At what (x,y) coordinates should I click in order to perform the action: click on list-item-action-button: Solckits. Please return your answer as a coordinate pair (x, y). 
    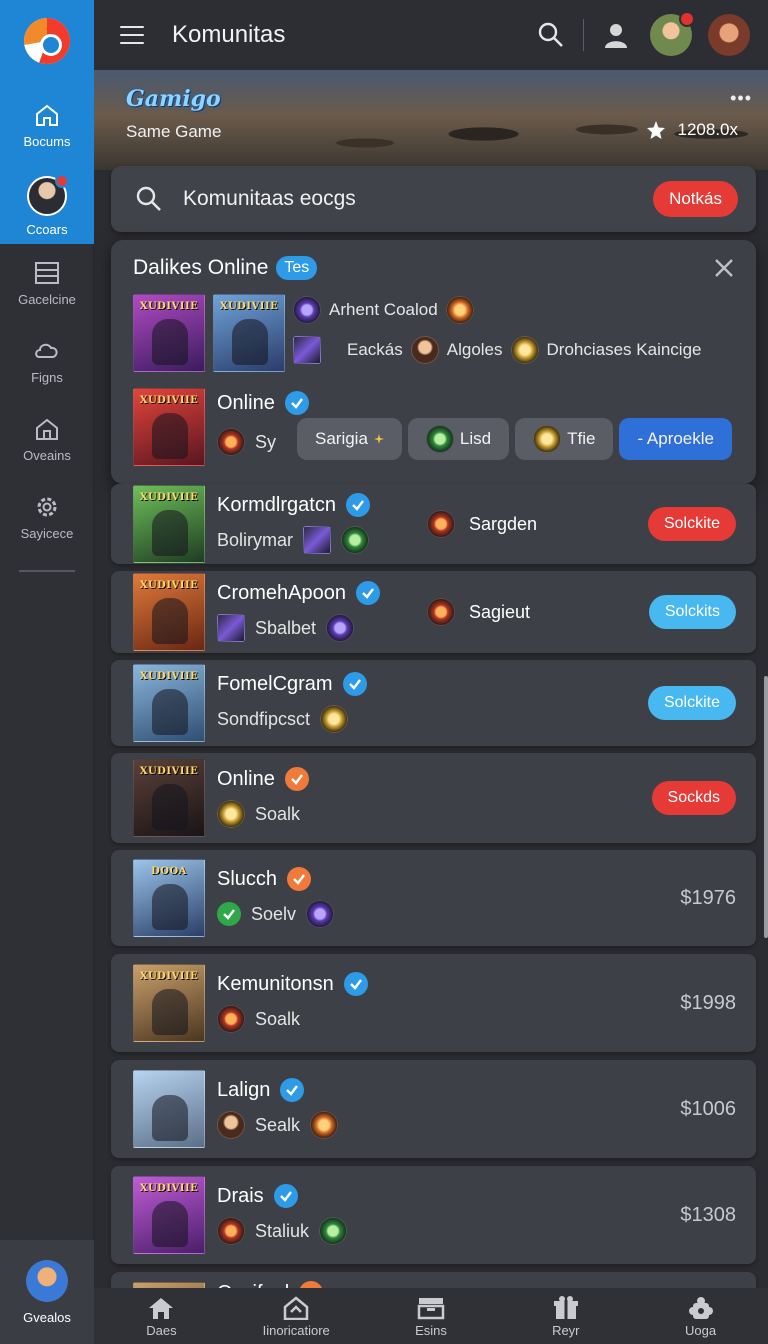
    Looking at the image, I should click on (692, 612).